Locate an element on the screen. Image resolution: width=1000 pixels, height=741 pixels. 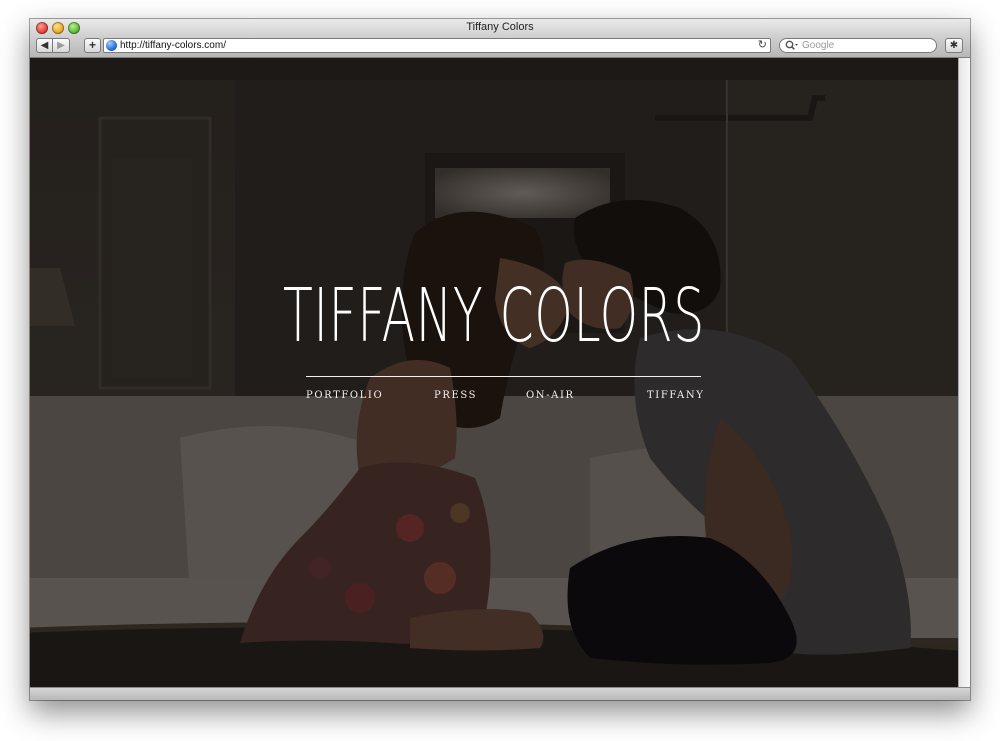
nav-on-air: ON-AIR is located at coordinates (550, 395).